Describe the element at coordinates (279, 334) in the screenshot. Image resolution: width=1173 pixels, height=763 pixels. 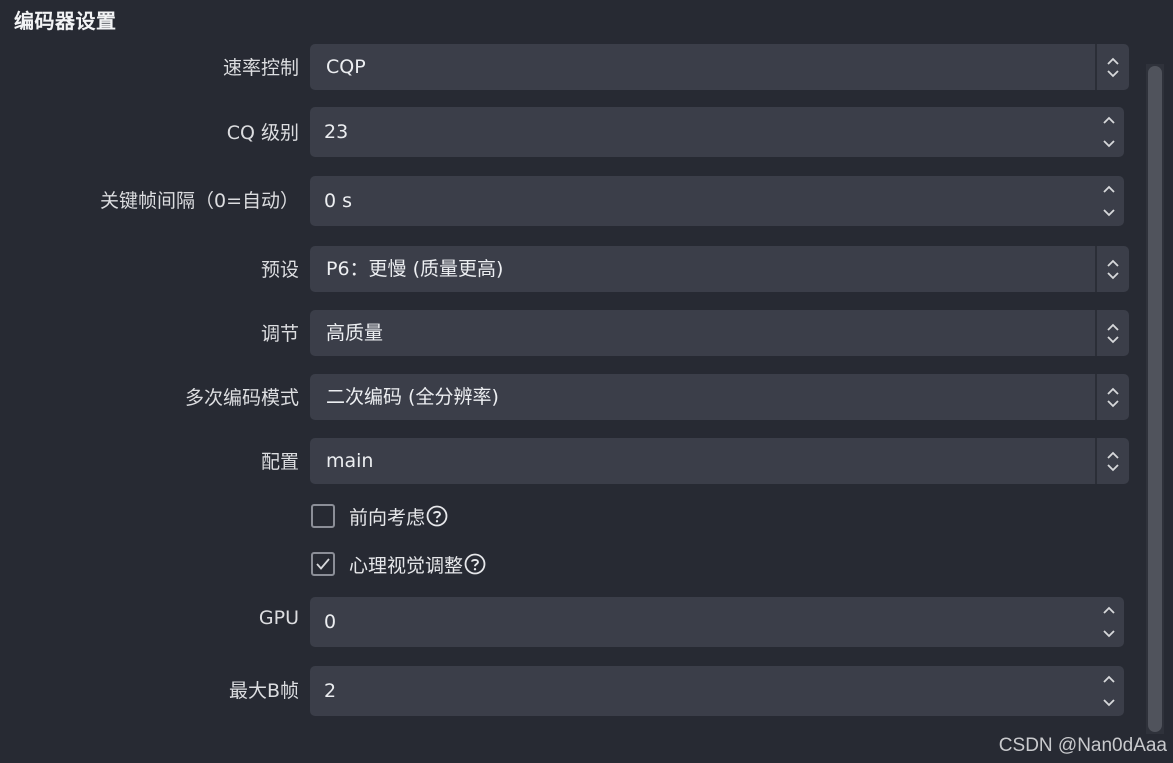
I see `tuning-label: 调节` at that location.